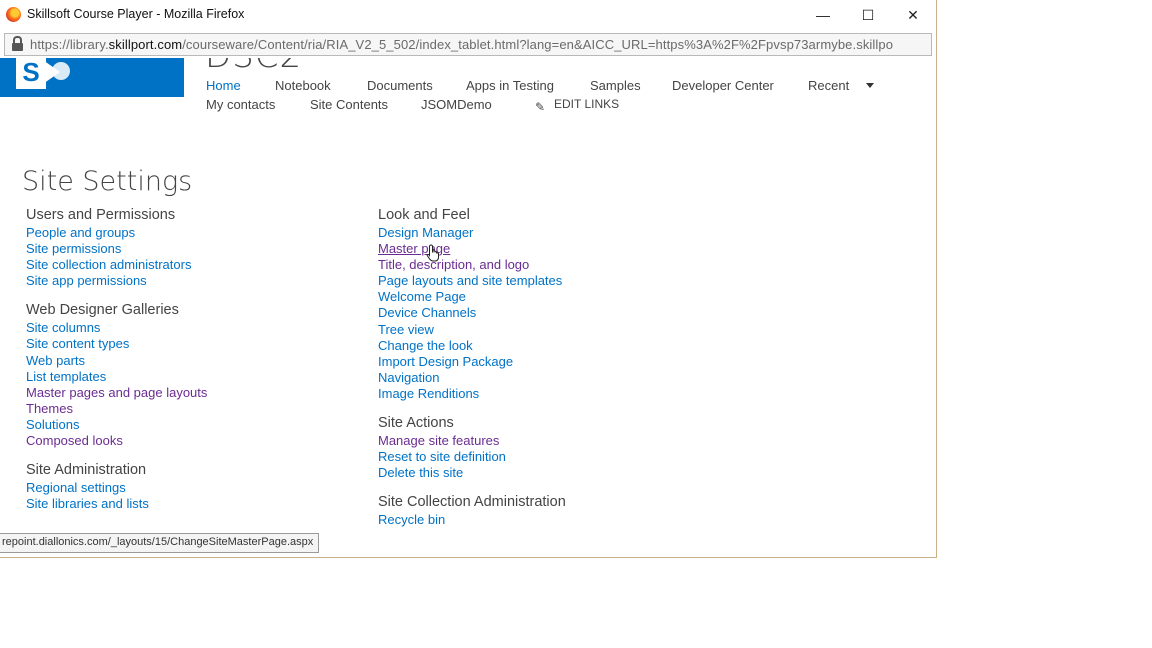 Image resolution: width=1152 pixels, height=648 pixels. Describe the element at coordinates (723, 85) in the screenshot. I see `nav-developer-center: Developer Center` at that location.